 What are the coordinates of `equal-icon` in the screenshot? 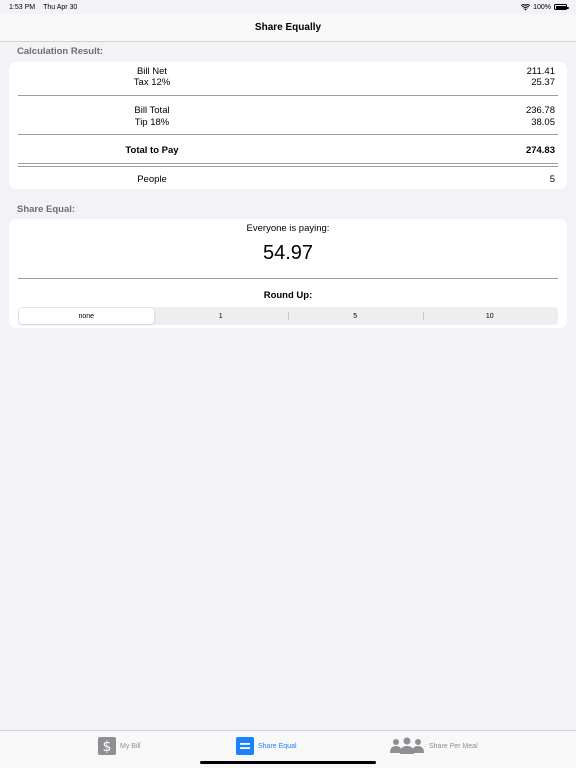 It's located at (245, 746).